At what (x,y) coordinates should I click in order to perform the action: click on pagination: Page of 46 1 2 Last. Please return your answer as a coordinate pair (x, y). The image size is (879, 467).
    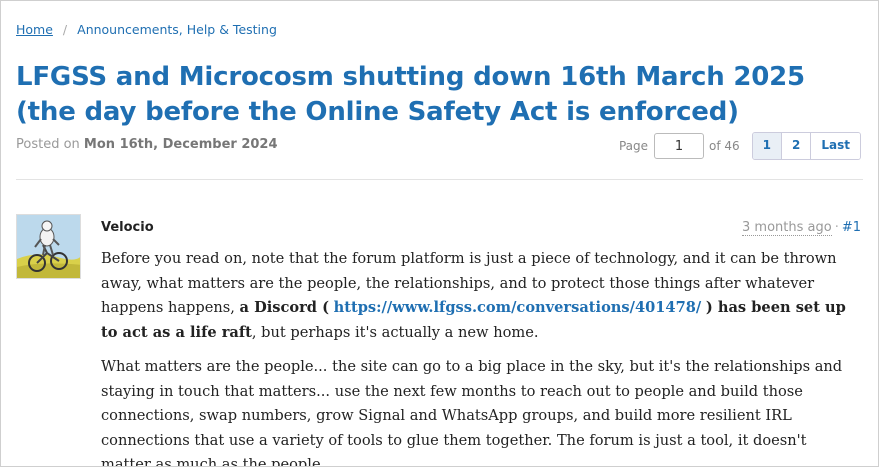
    Looking at the image, I should click on (740, 146).